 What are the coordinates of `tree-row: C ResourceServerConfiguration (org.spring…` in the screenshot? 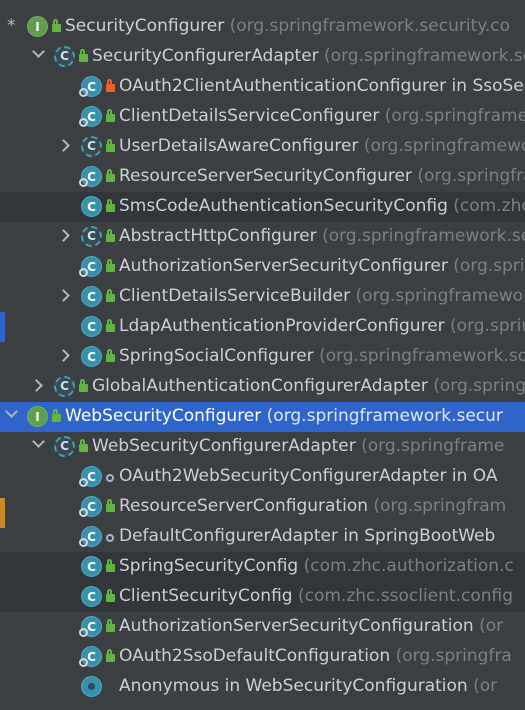 It's located at (262, 507).